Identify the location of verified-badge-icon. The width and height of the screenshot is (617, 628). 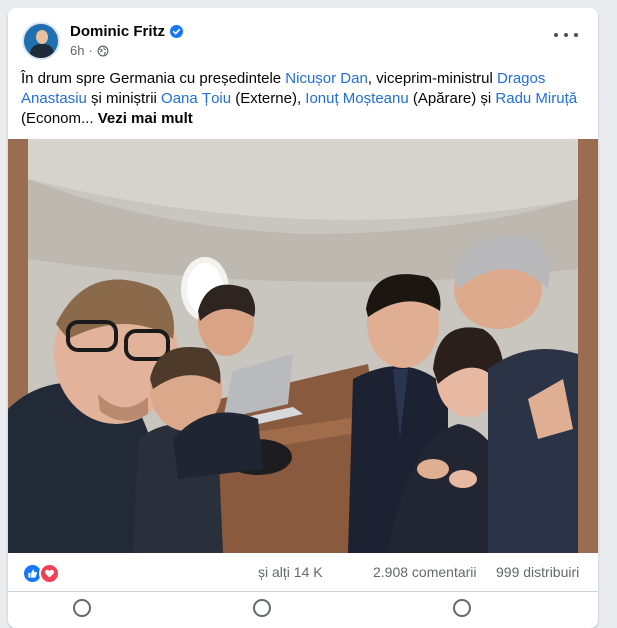
(177, 31).